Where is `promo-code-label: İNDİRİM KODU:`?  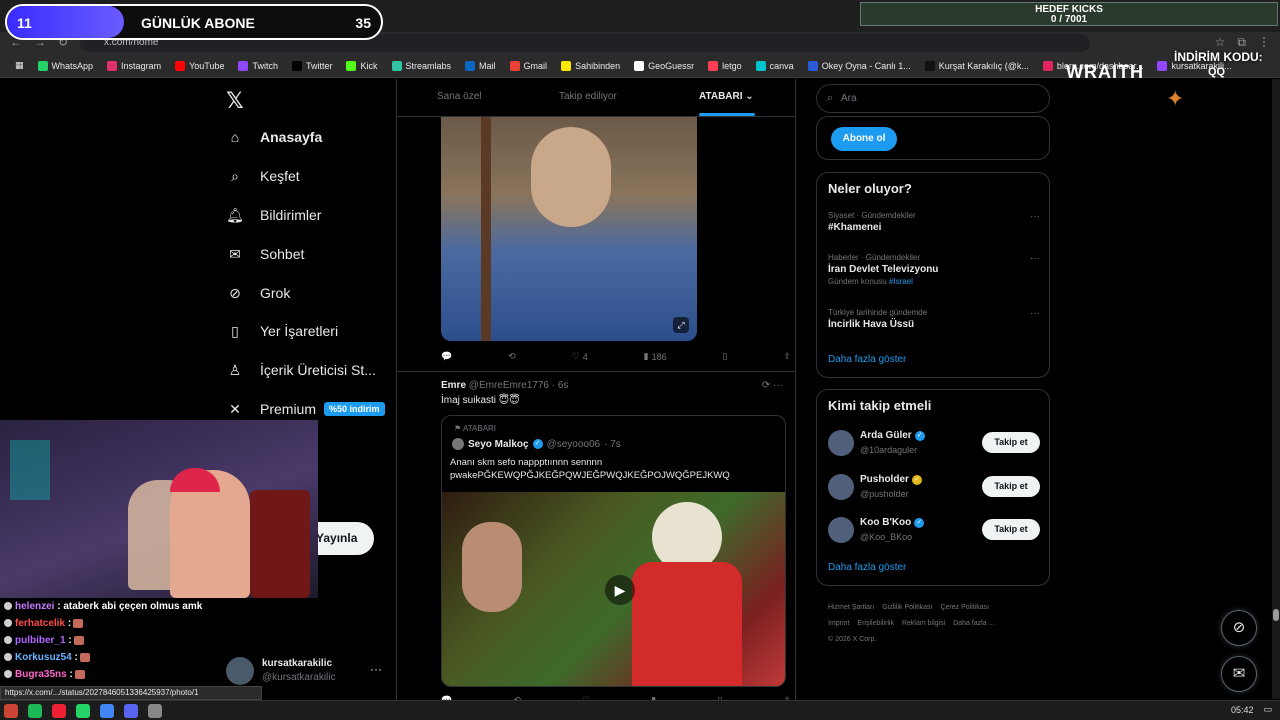 promo-code-label: İNDİRİM KODU: is located at coordinates (1218, 57).